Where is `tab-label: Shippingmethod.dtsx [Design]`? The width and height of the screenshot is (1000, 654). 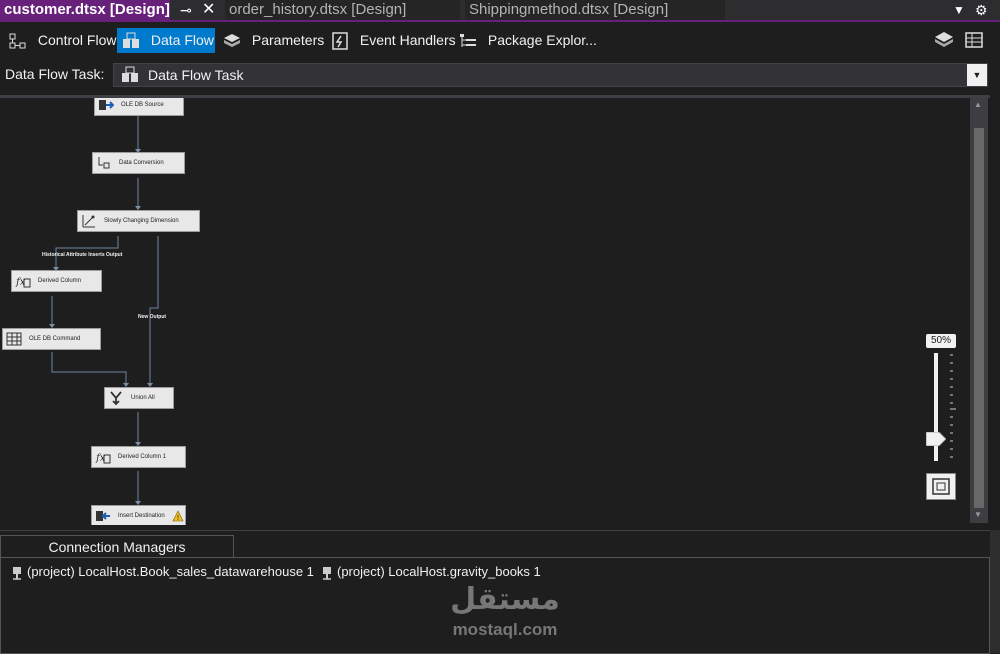 tab-label: Shippingmethod.dtsx [Design] is located at coordinates (569, 9).